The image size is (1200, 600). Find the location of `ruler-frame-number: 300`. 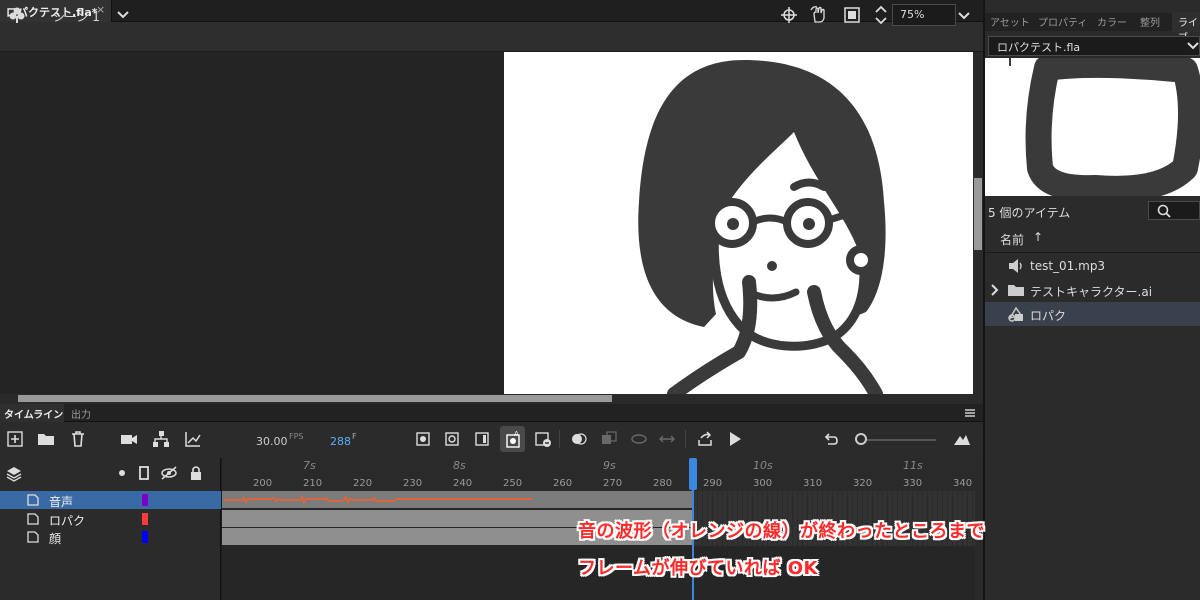

ruler-frame-number: 300 is located at coordinates (763, 483).